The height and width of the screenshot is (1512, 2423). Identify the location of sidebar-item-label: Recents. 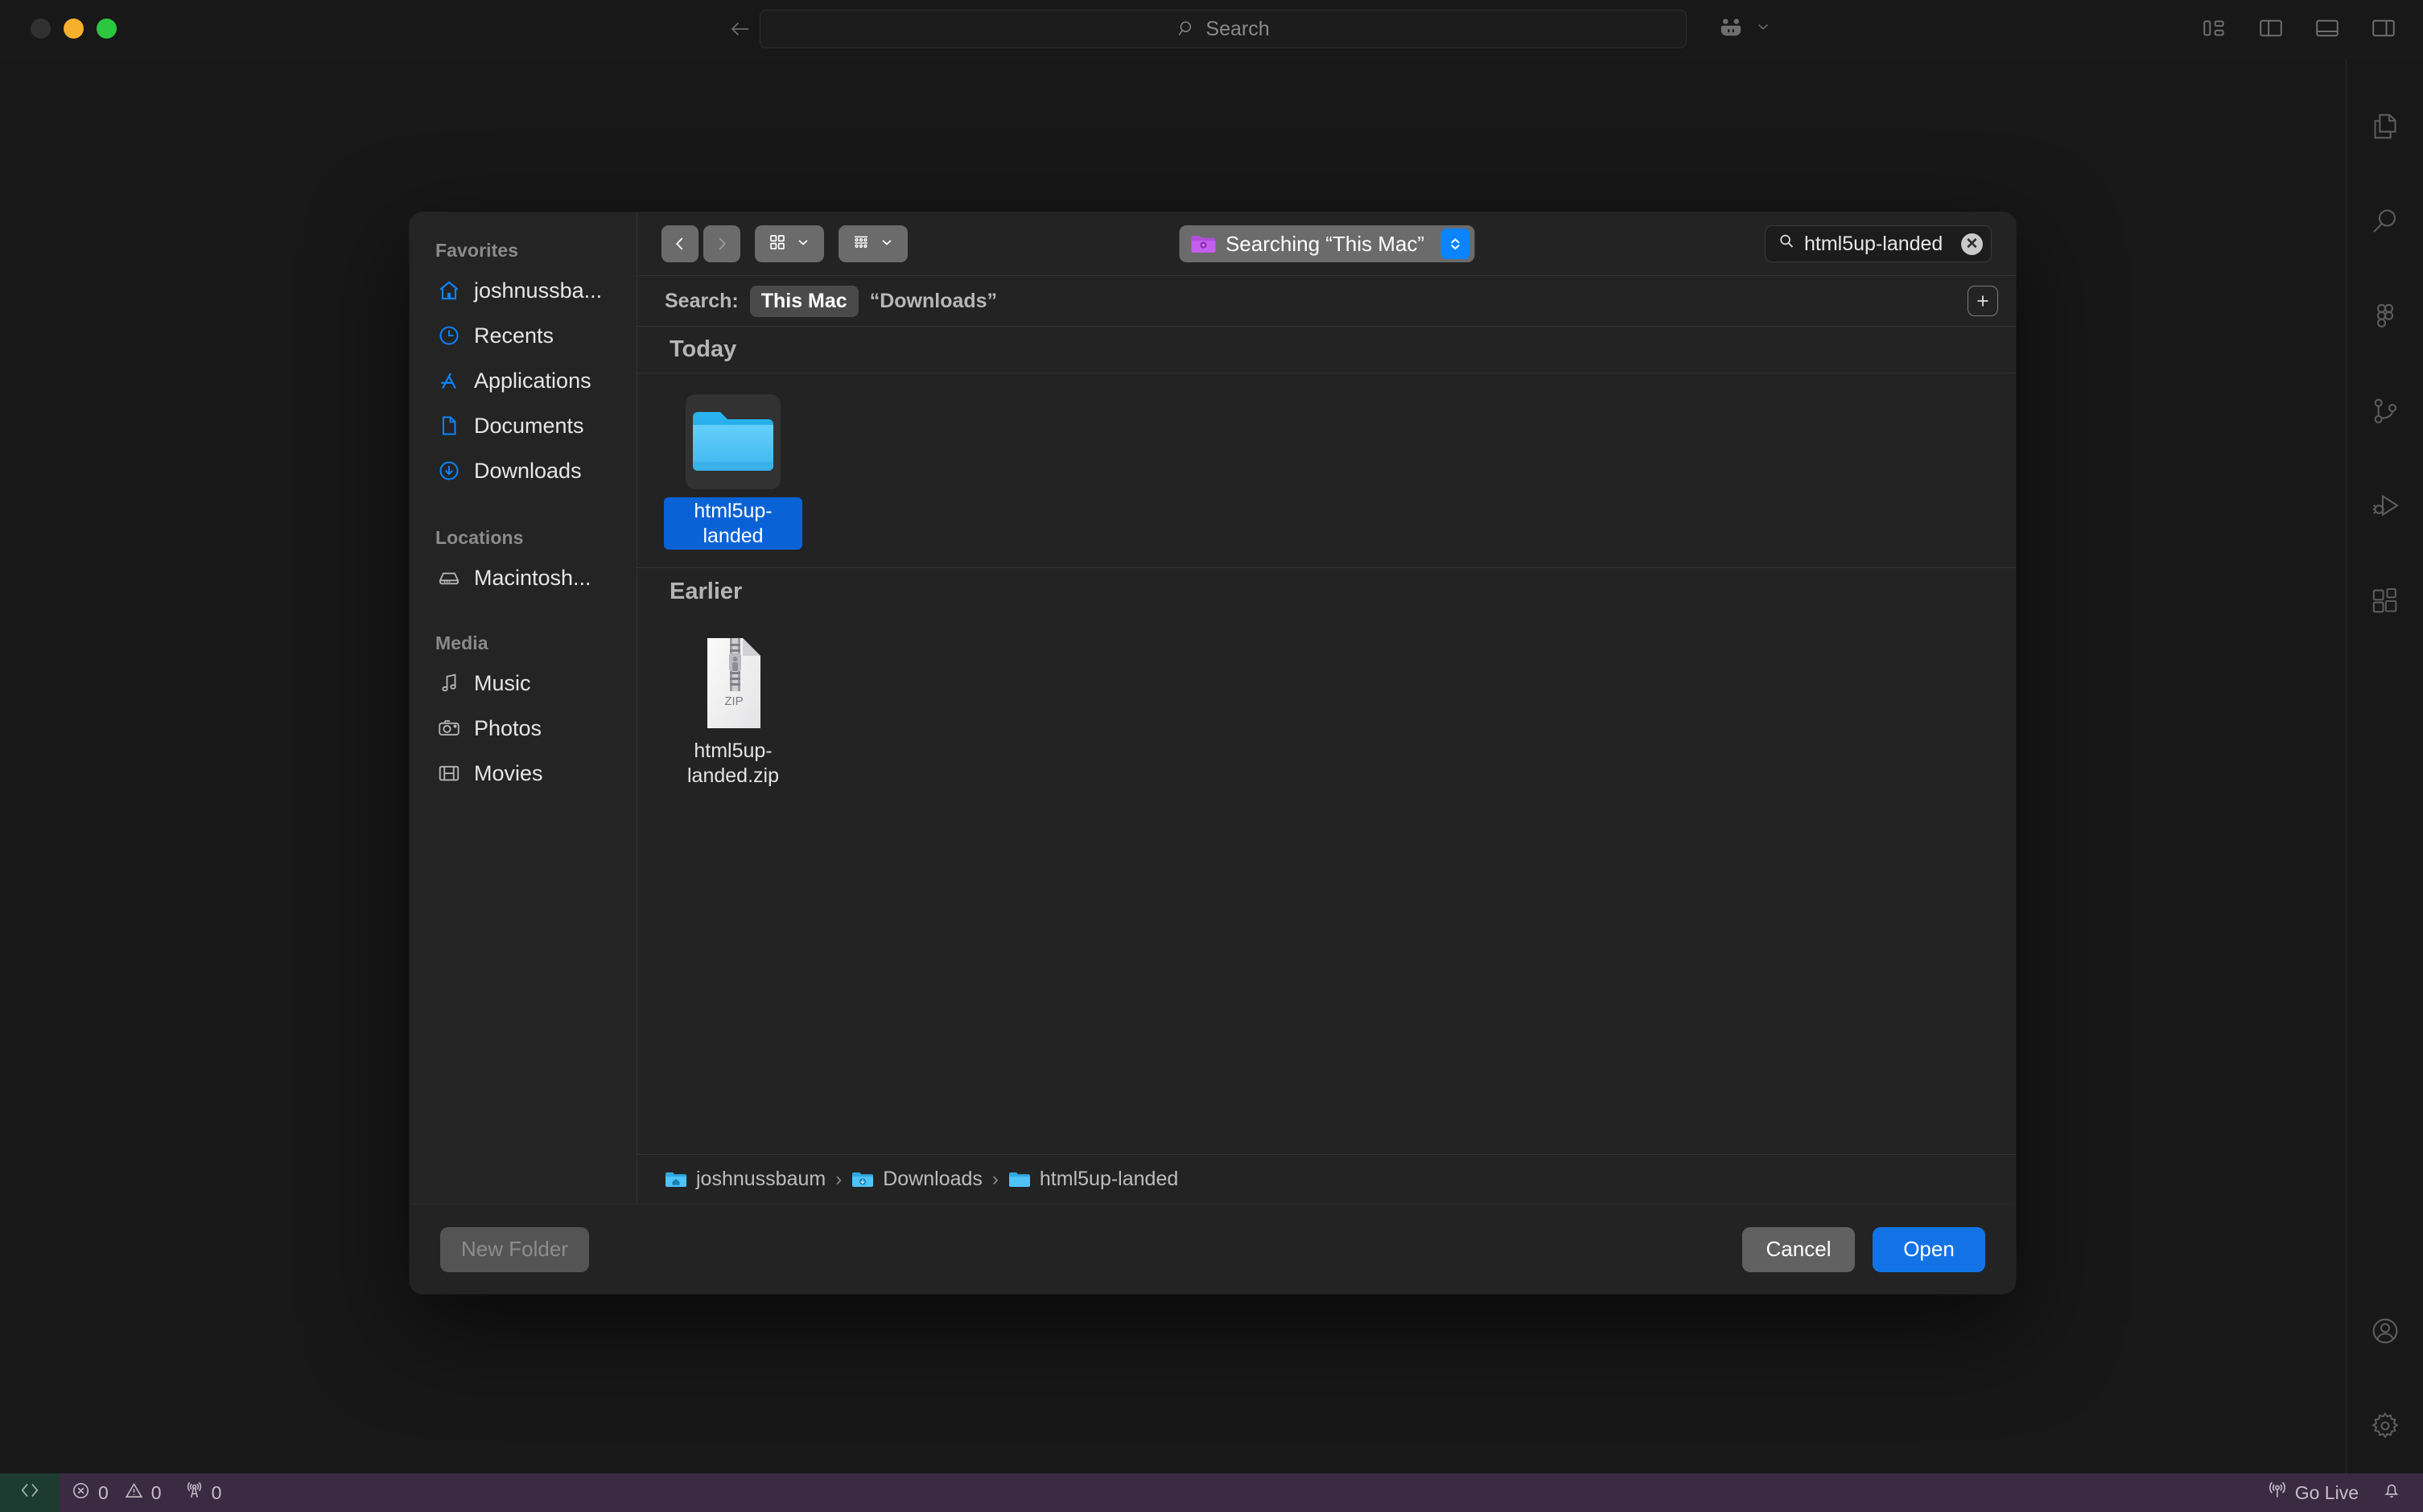
(514, 335).